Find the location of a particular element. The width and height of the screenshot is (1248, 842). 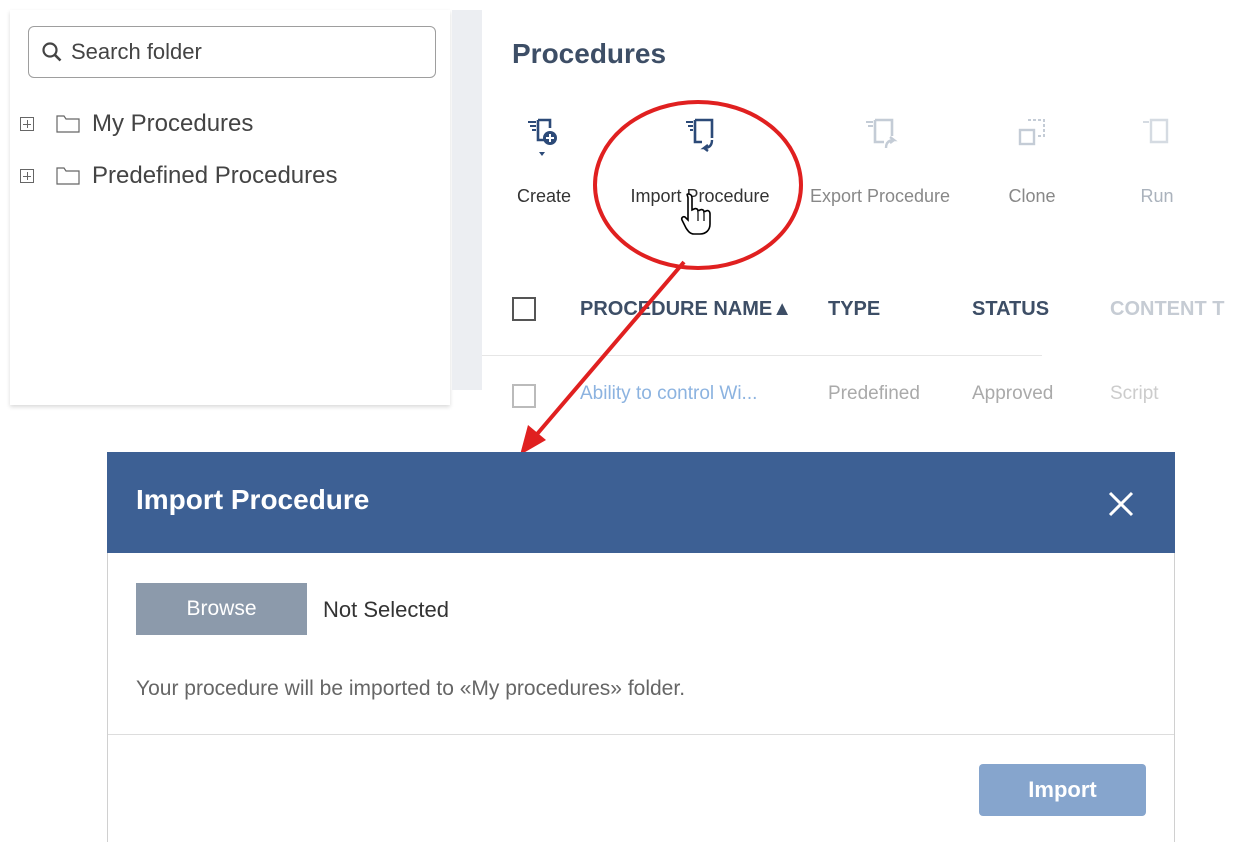

tree-item-predefined-procedures: Predefined Procedures is located at coordinates (178, 176).